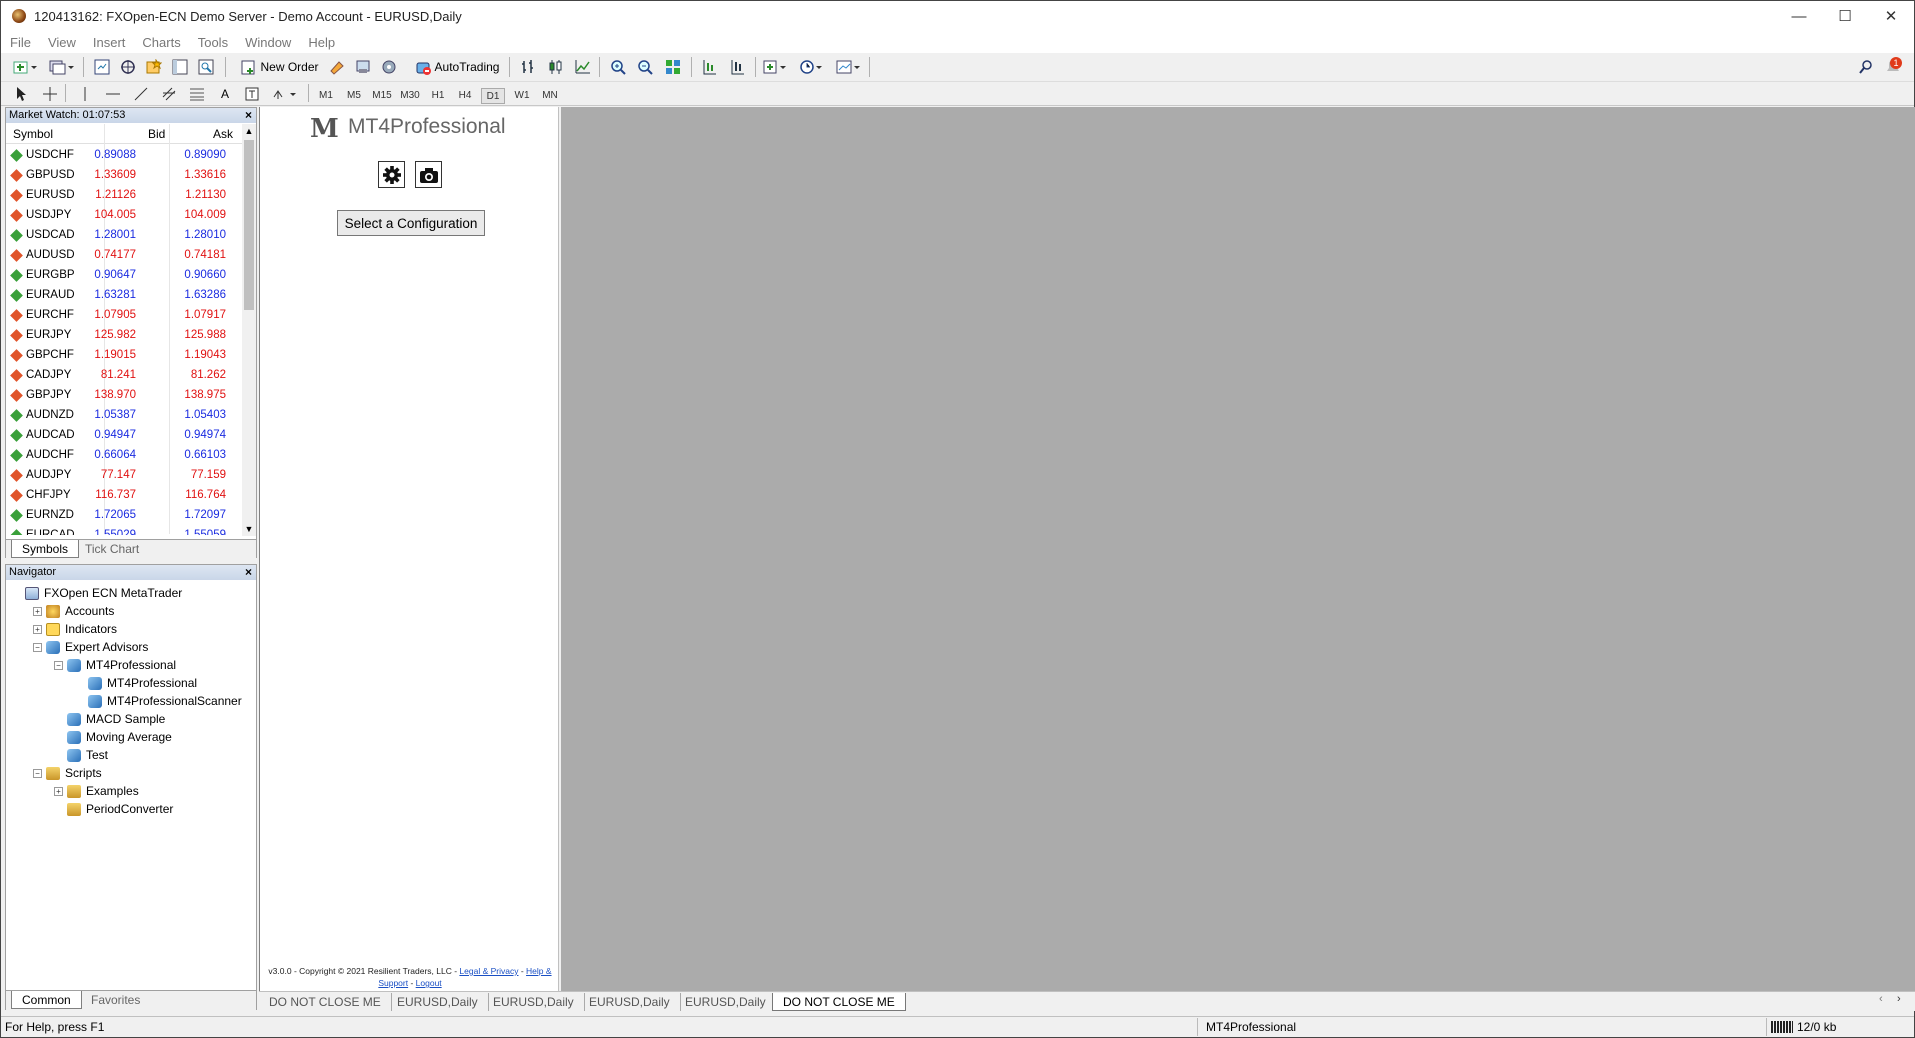  I want to click on timeframe-h4: H4, so click(465, 96).